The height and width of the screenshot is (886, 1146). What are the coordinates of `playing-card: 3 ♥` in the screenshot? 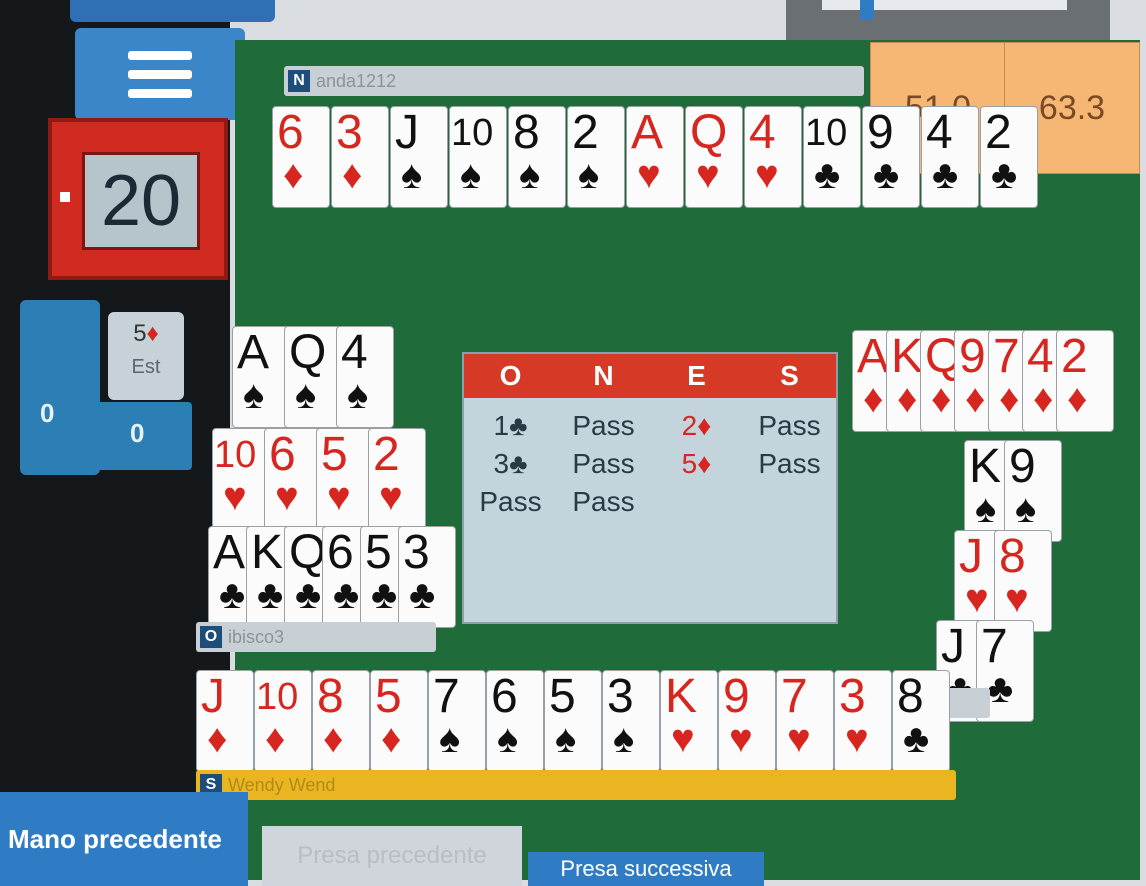 It's located at (863, 721).